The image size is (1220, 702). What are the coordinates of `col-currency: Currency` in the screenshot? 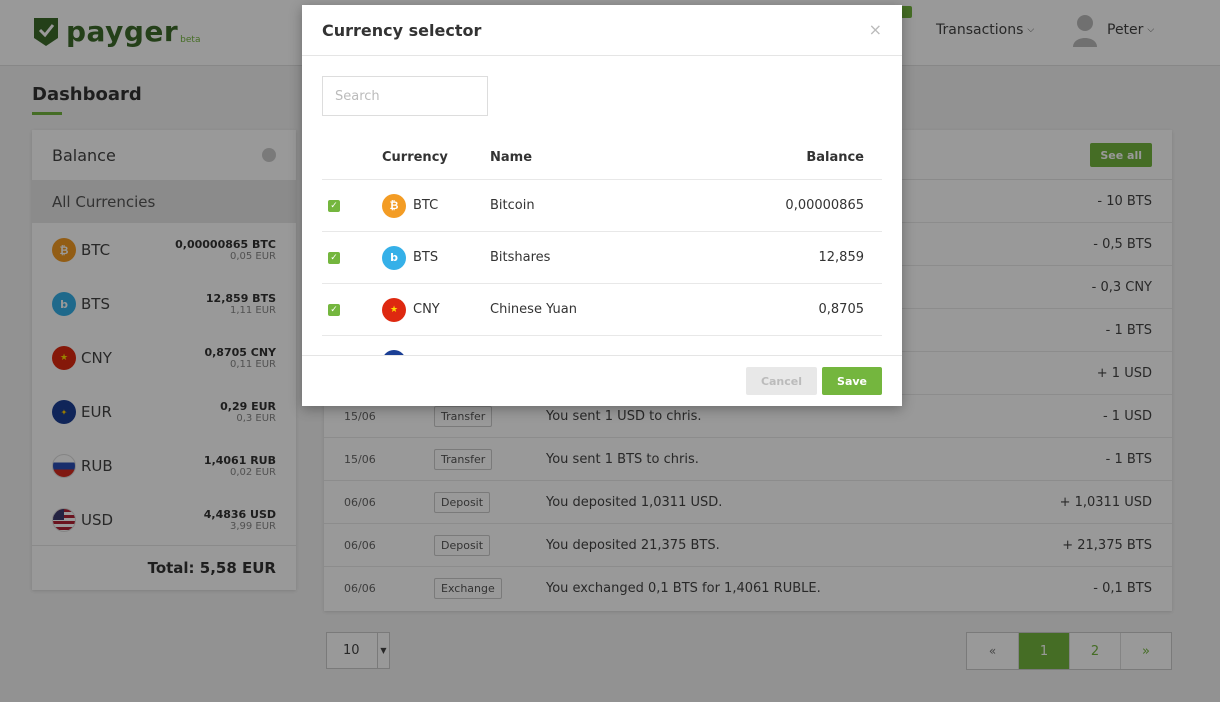 It's located at (415, 157).